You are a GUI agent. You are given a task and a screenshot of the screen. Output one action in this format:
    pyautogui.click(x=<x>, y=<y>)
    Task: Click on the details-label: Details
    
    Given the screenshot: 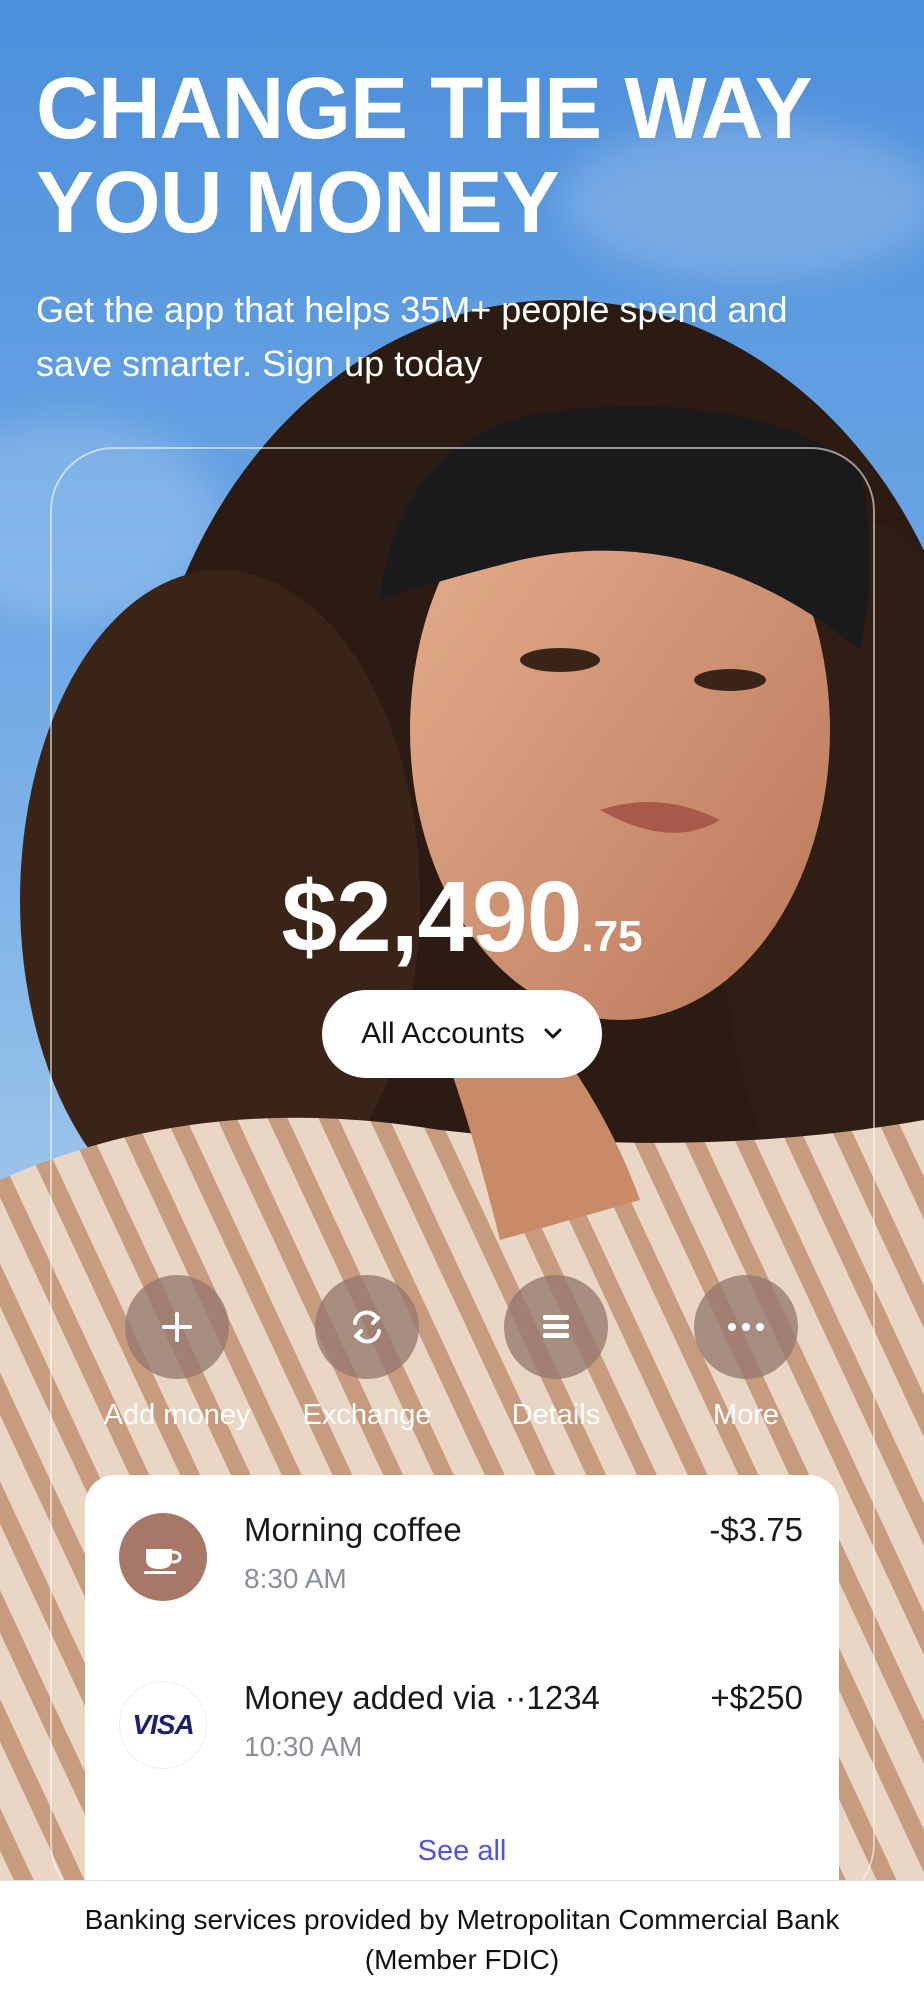 What is the action you would take?
    pyautogui.click(x=556, y=1415)
    